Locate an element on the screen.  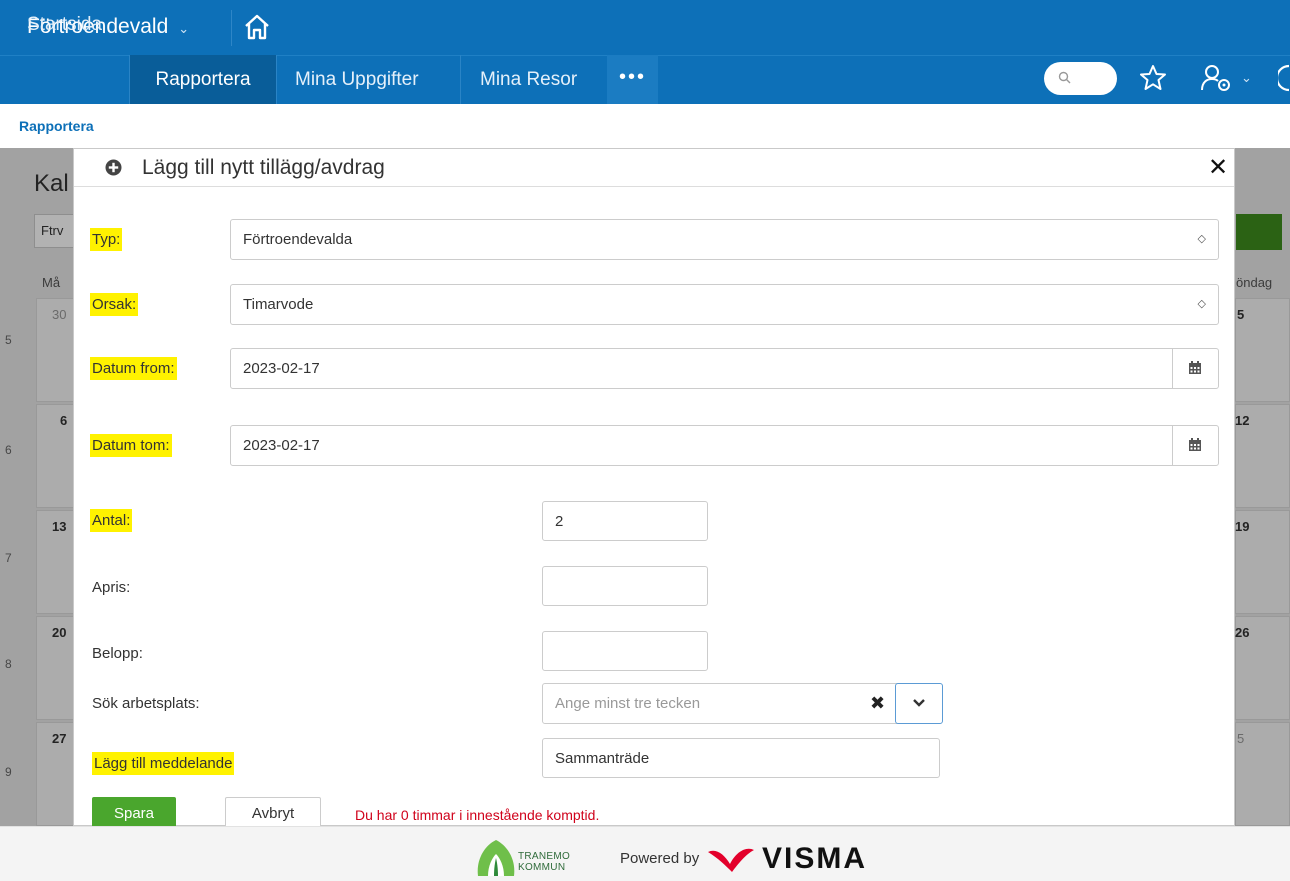
dialog-header: Lägg till nytt tillägg/avdrag ✕ is located at coordinates (654, 168).